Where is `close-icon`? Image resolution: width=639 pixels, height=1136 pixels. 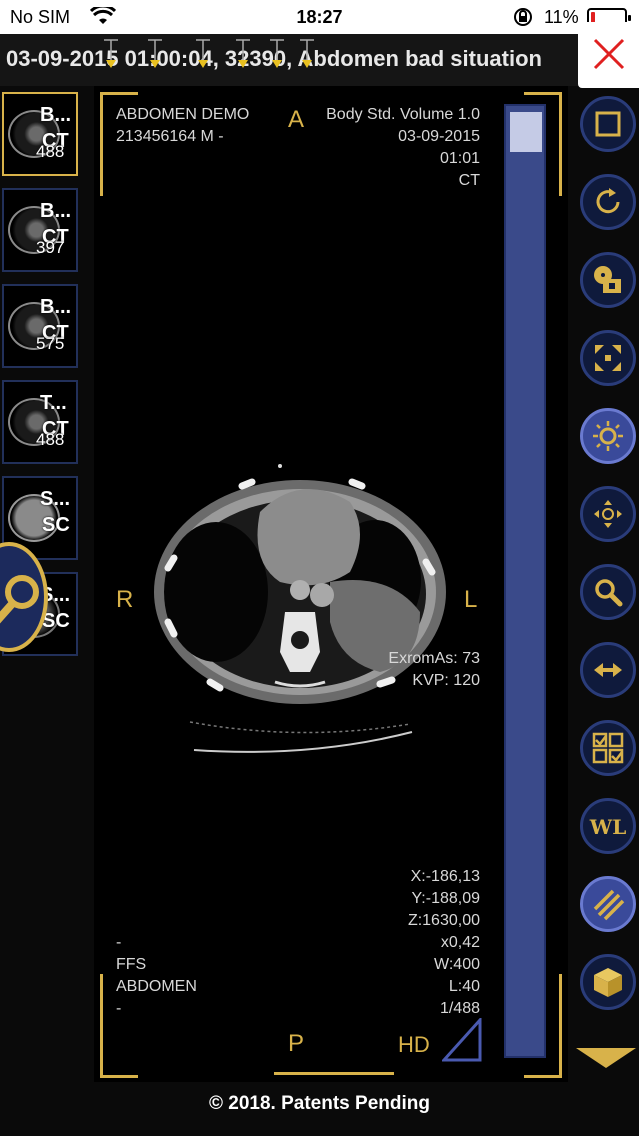 close-icon is located at coordinates (609, 54).